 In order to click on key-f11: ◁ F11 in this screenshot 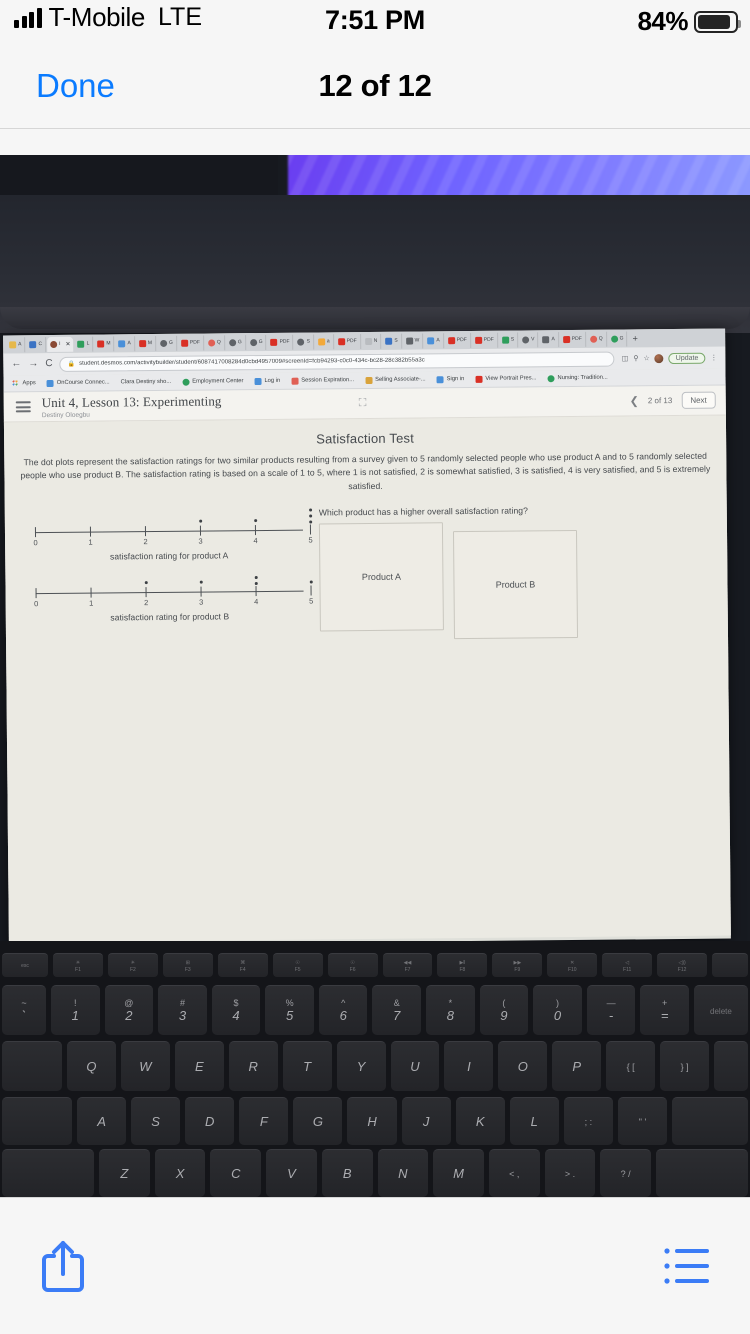, I will do `click(627, 965)`.